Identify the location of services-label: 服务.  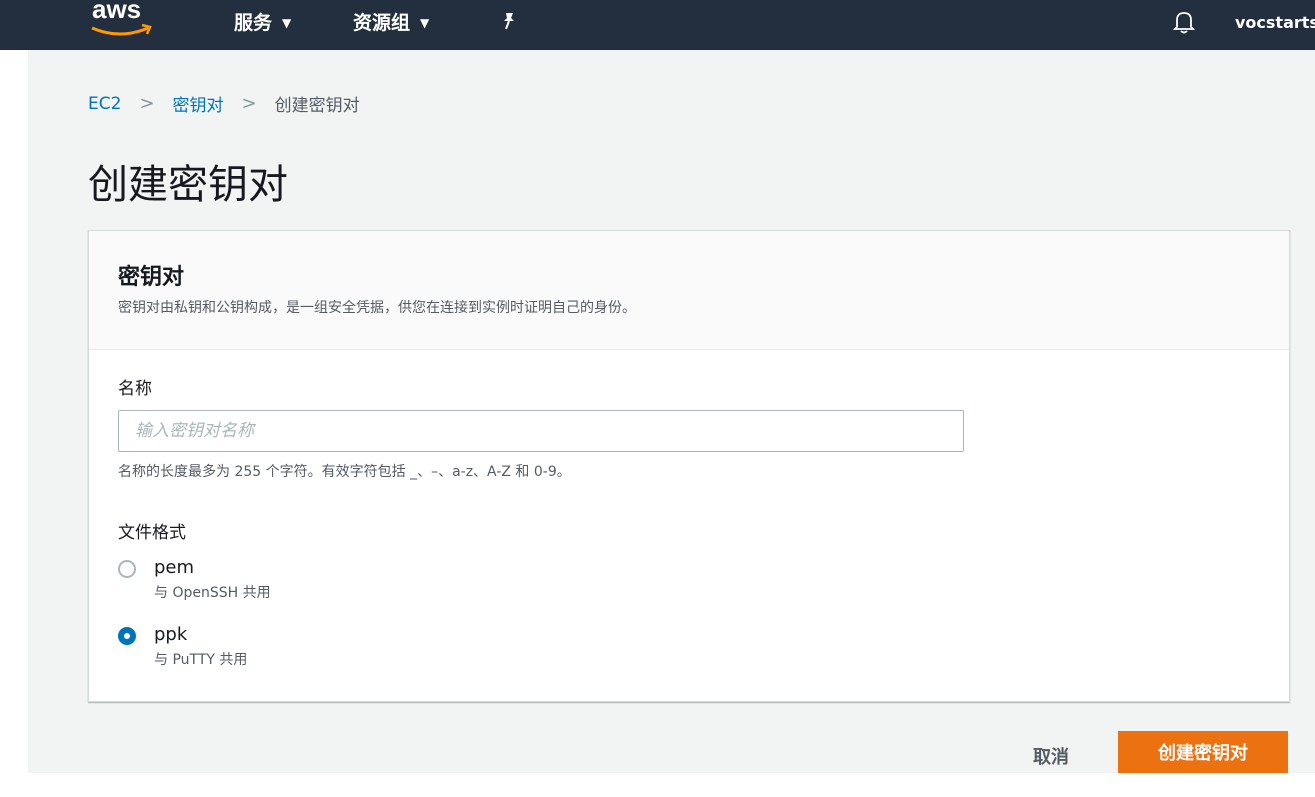
(253, 23).